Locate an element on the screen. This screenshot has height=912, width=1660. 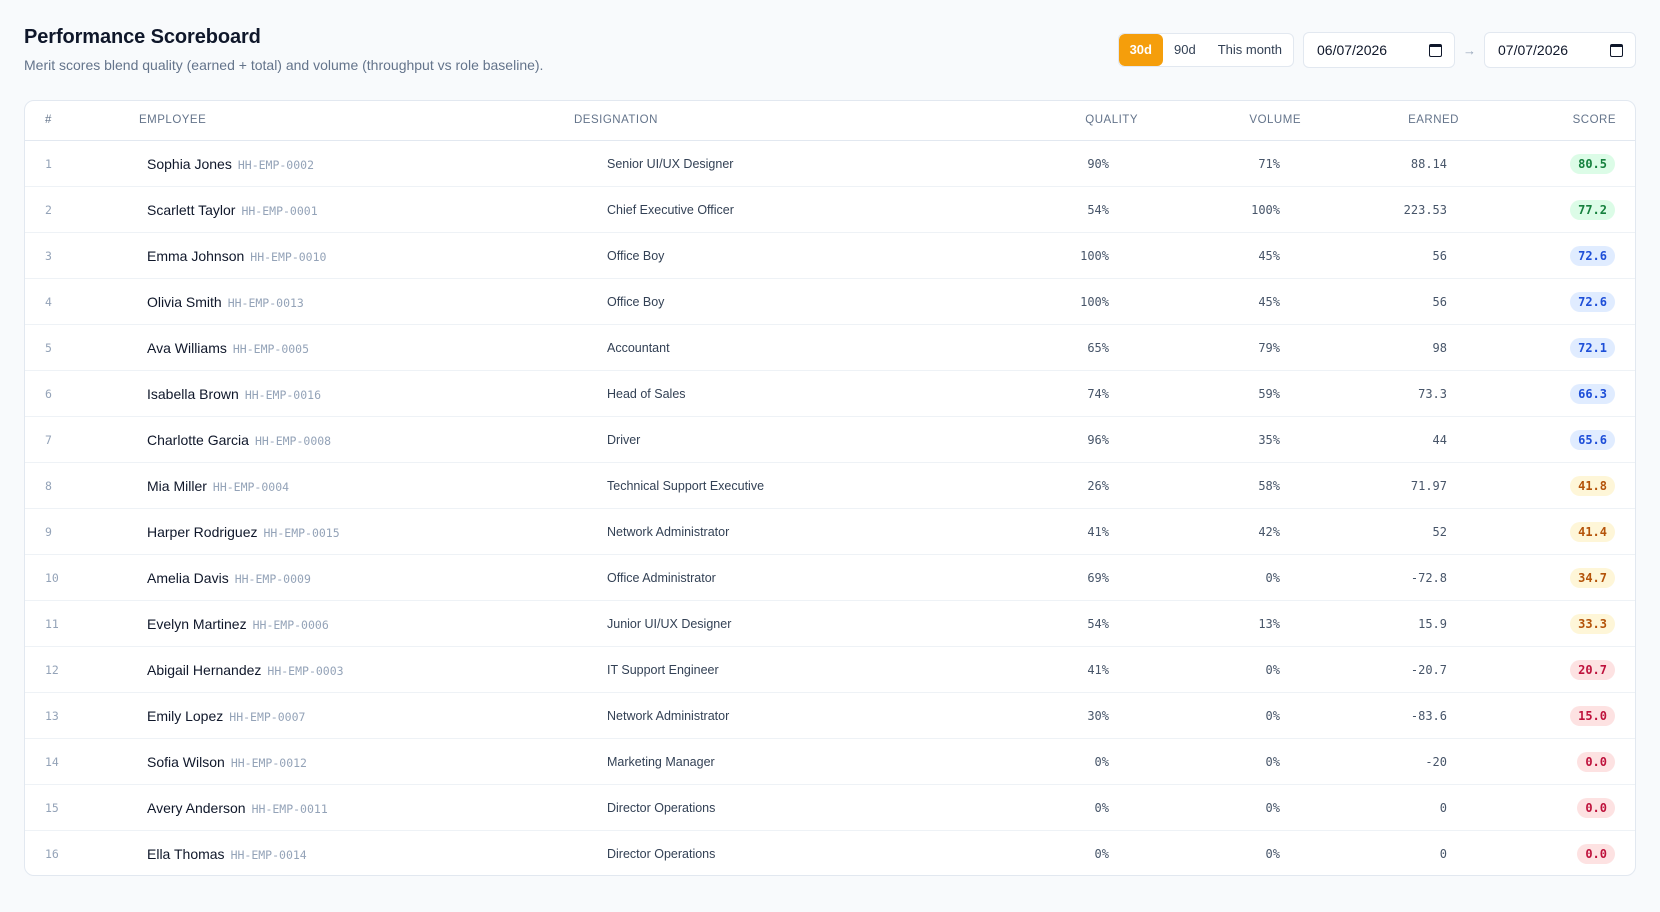
range-selector: 30d 90d This month is located at coordinates (1205, 50).